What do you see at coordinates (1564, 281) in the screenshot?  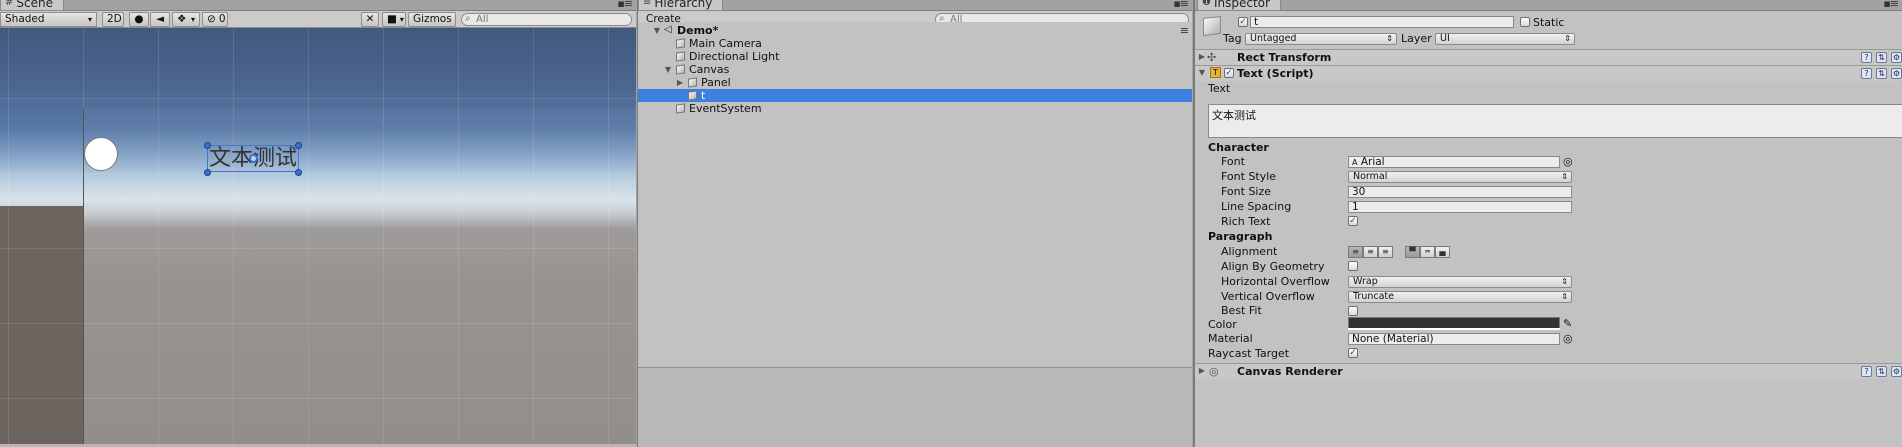 I see `chevron-updown-icon: ⇕` at bounding box center [1564, 281].